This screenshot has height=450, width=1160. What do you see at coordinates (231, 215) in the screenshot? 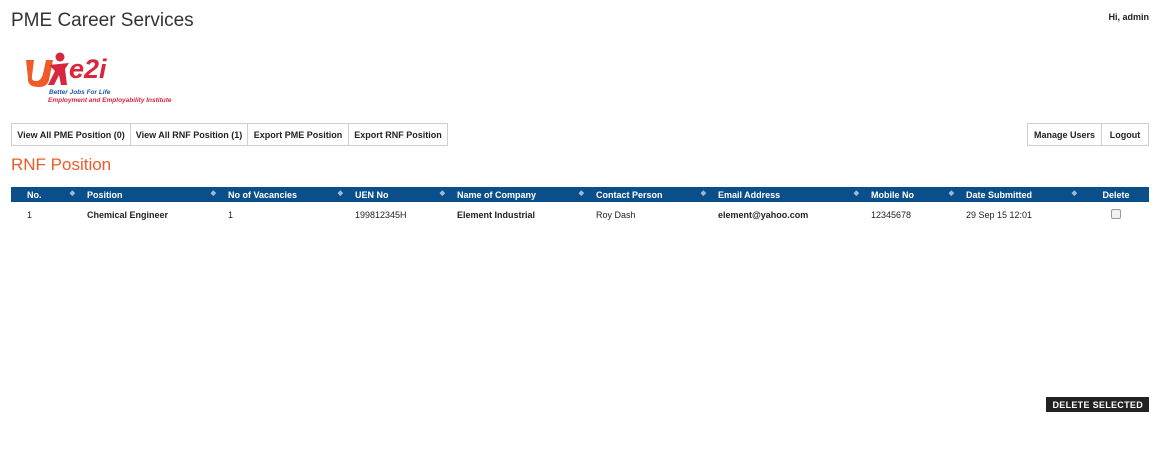
I see `cell-vacancies: 1` at bounding box center [231, 215].